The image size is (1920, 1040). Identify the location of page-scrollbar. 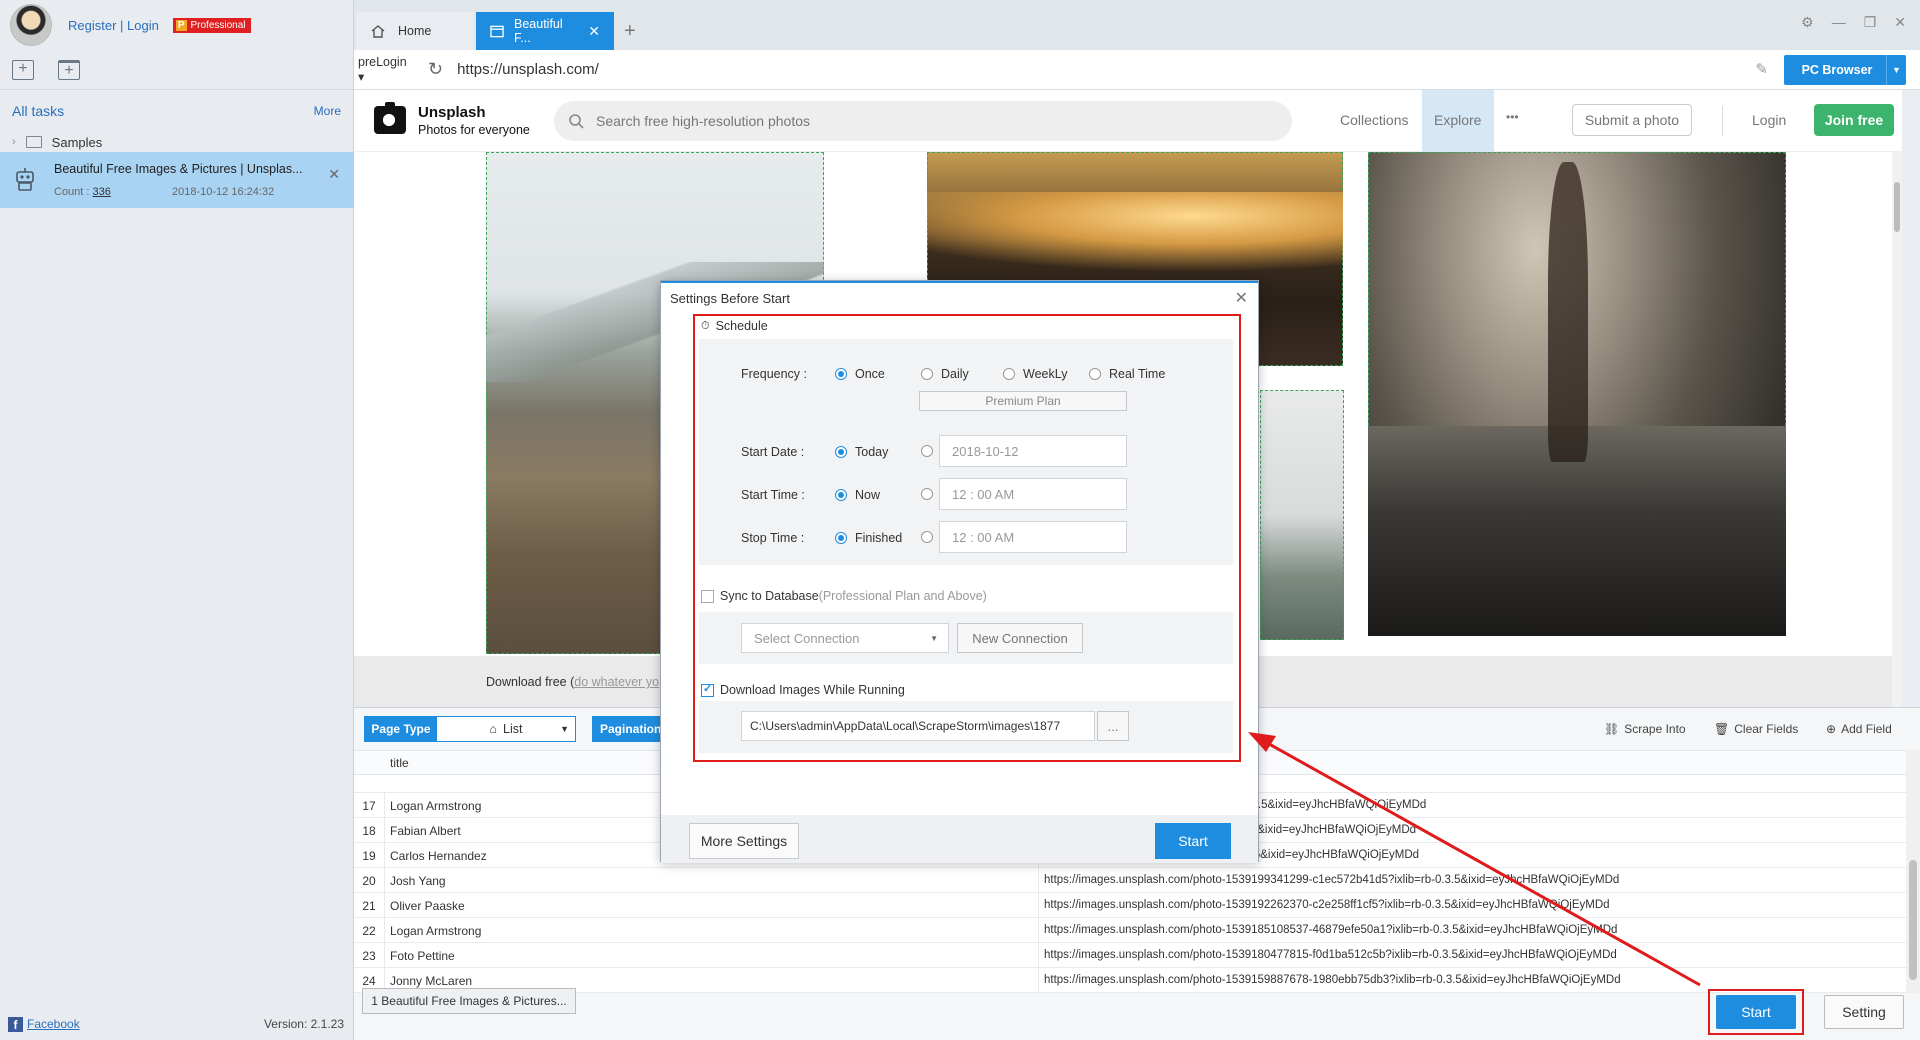
(1897, 429).